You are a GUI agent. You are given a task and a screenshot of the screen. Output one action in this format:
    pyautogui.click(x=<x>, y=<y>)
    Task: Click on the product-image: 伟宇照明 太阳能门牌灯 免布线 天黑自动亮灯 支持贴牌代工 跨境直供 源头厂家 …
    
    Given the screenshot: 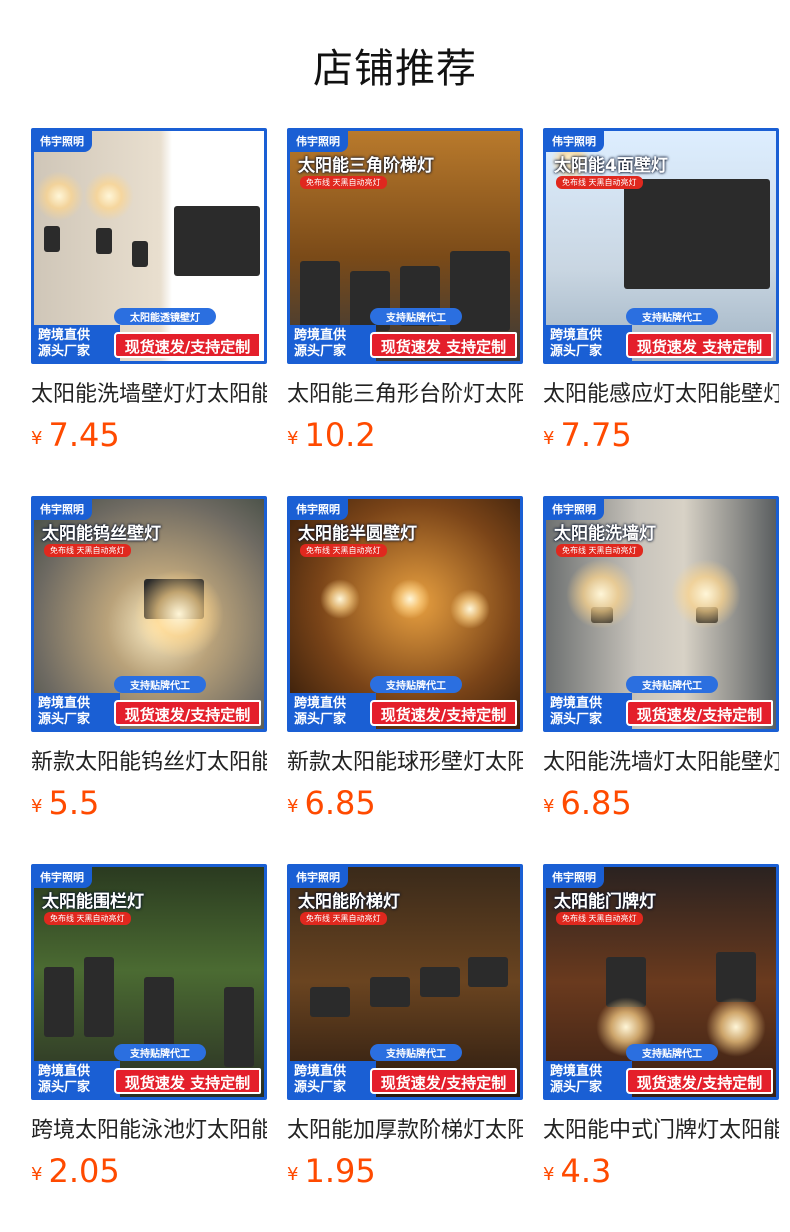 What is the action you would take?
    pyautogui.click(x=661, y=982)
    